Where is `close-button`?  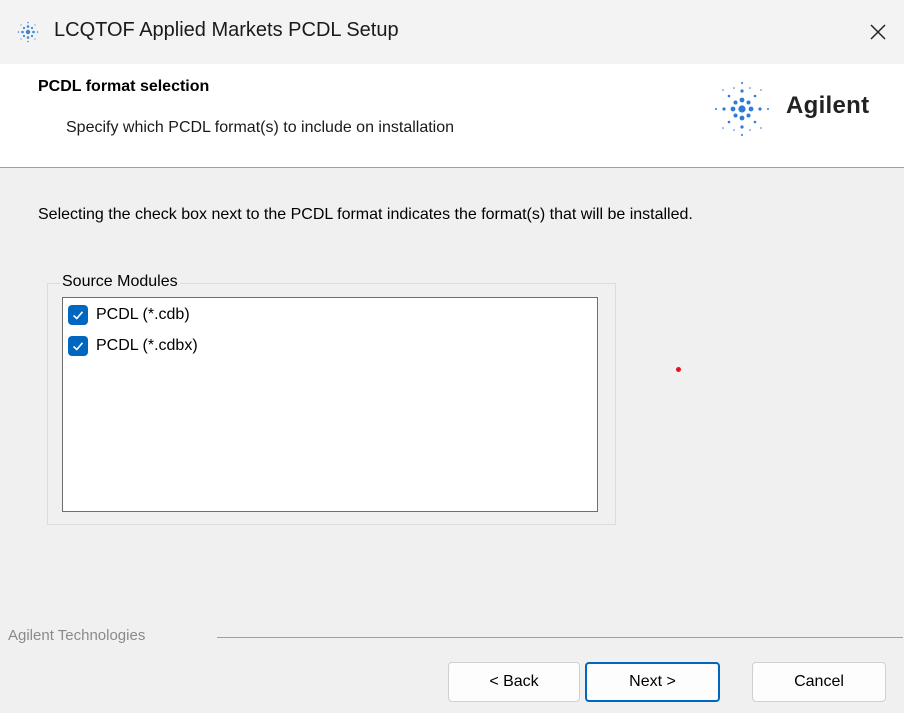
close-button is located at coordinates (878, 32).